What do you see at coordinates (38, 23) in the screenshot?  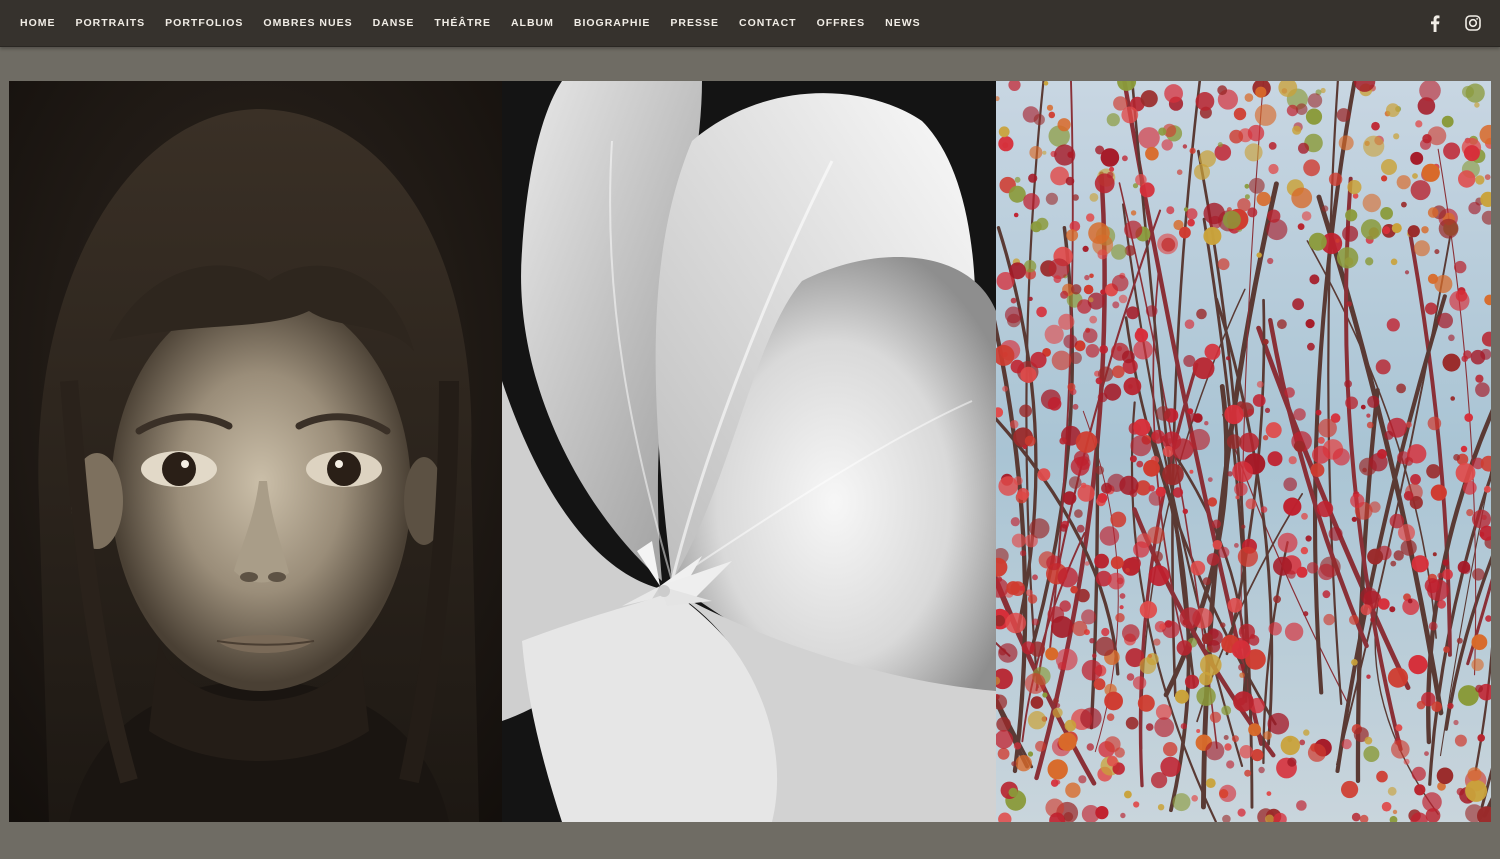 I see `nav-home: HOME` at bounding box center [38, 23].